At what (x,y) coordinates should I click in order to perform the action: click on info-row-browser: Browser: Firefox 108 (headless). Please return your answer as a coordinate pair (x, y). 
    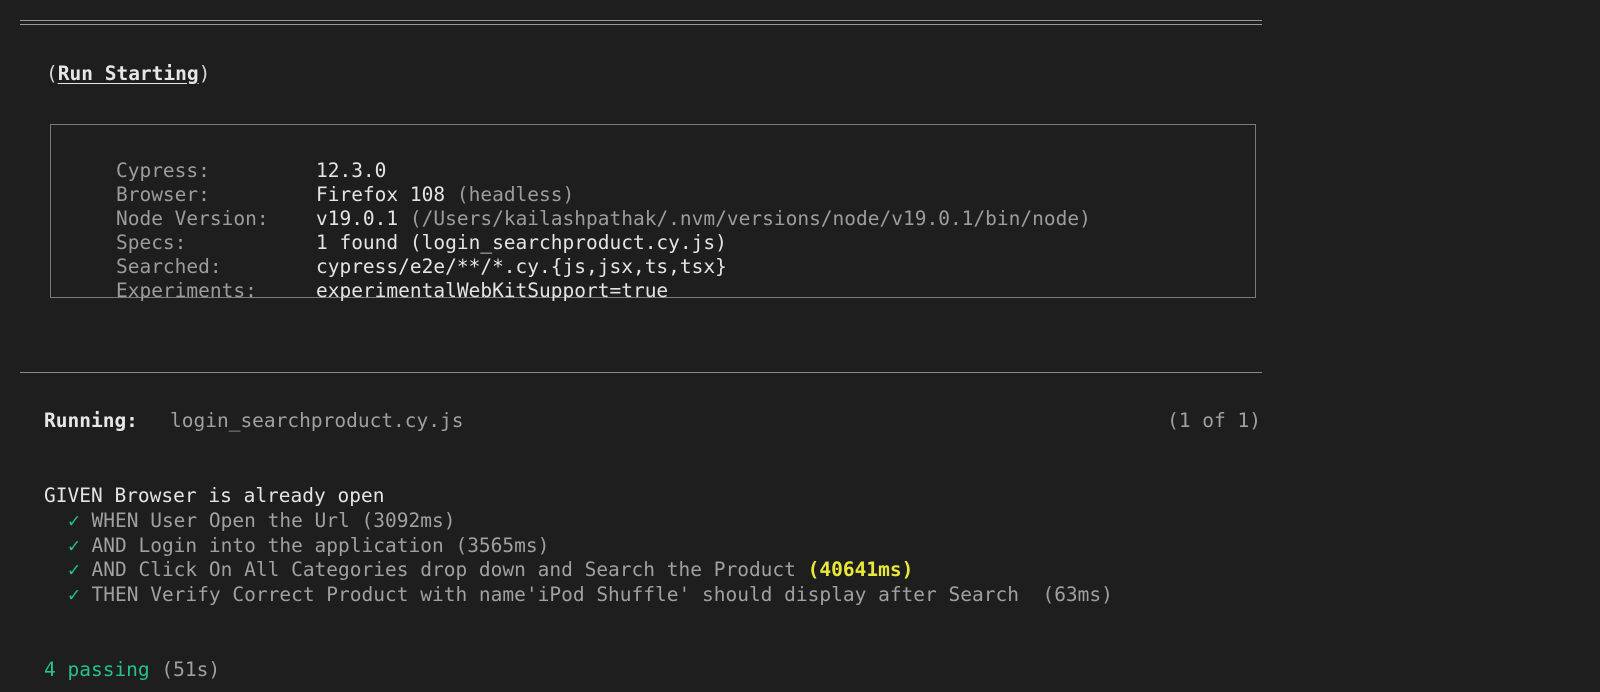
    Looking at the image, I should click on (321, 182).